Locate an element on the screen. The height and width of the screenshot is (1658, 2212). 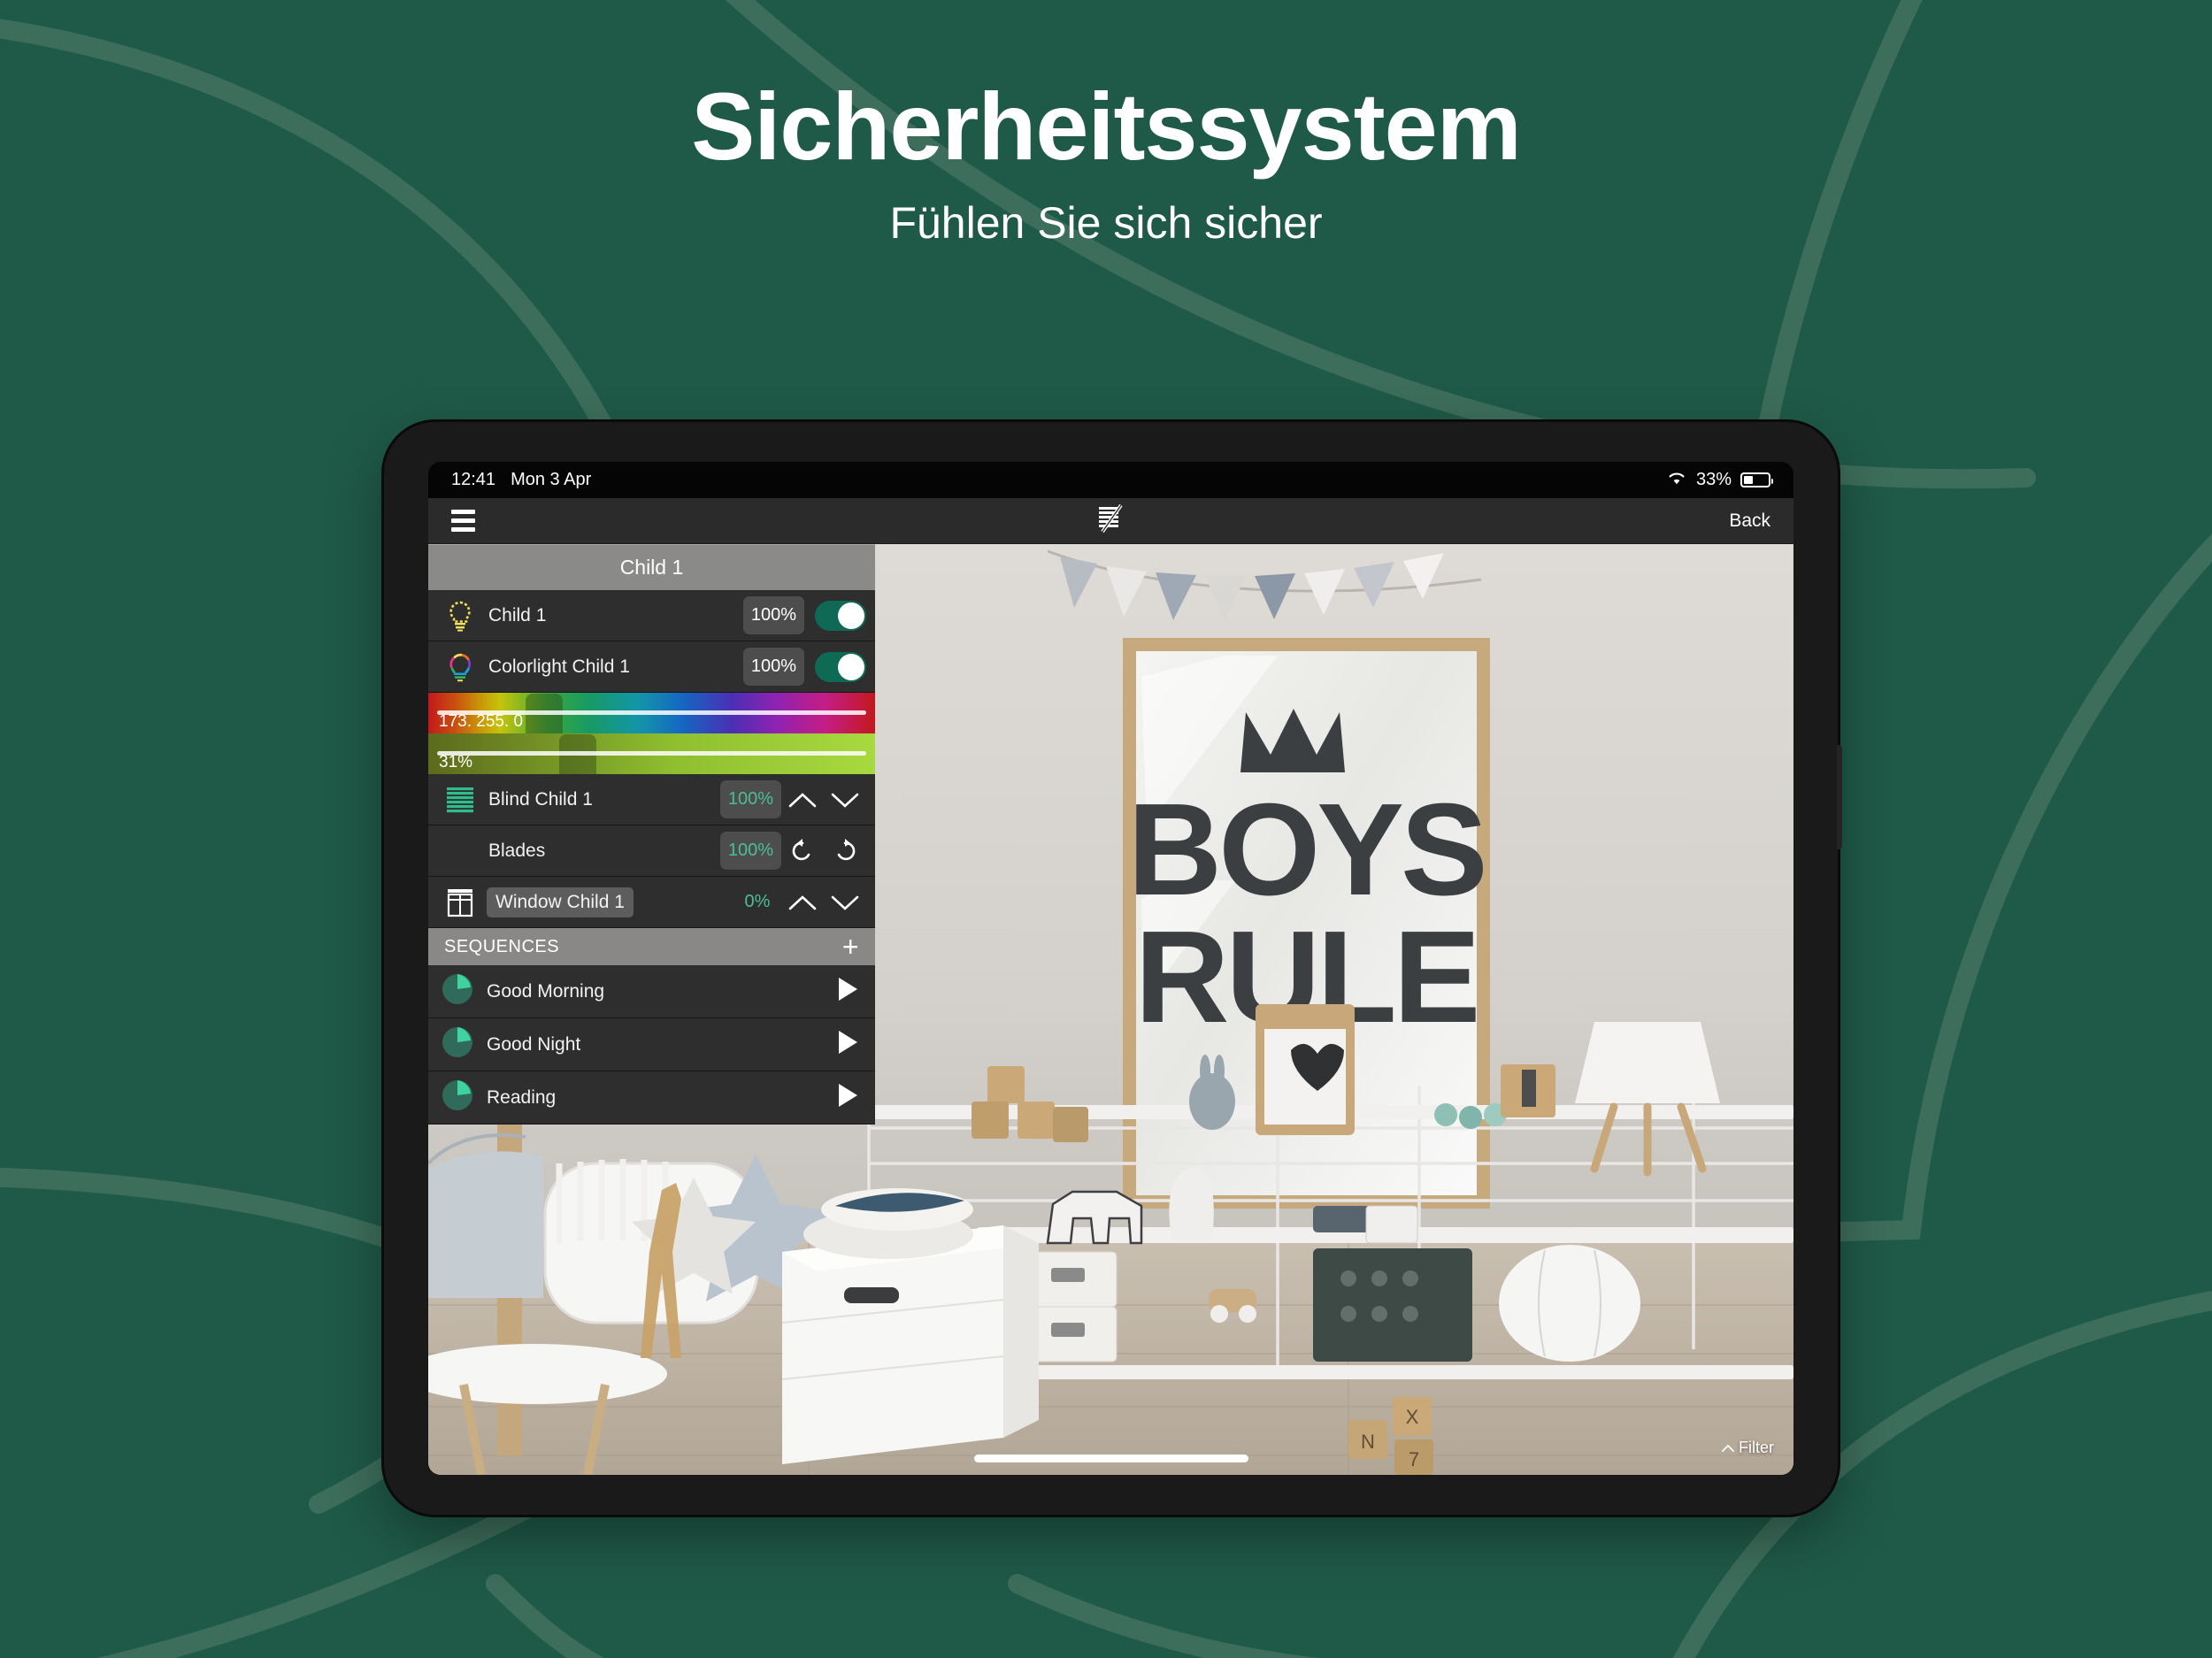
app-nav-bar: Back is located at coordinates (1110, 521).